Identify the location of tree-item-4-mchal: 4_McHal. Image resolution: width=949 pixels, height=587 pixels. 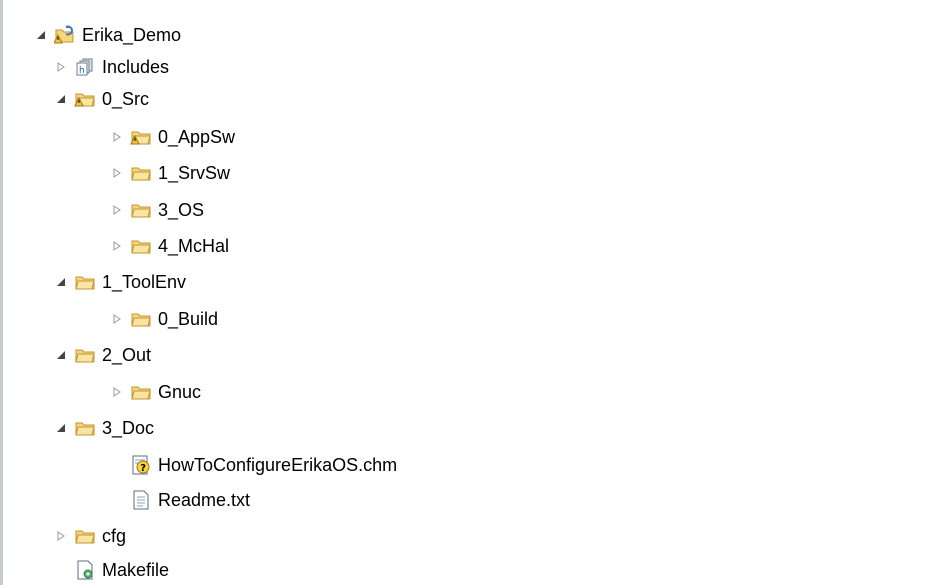
(169, 246).